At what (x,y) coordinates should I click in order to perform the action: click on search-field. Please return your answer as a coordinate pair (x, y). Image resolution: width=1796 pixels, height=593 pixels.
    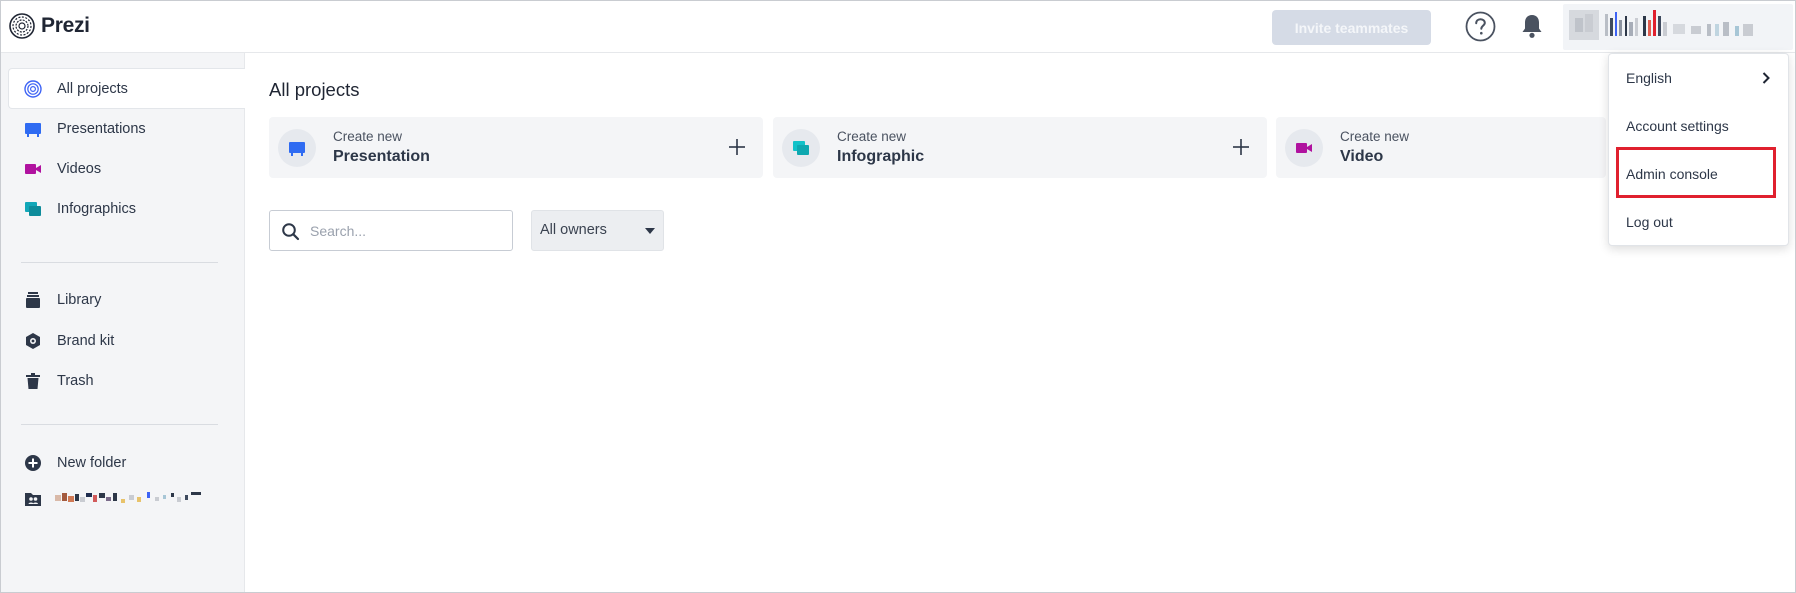
    Looking at the image, I should click on (391, 230).